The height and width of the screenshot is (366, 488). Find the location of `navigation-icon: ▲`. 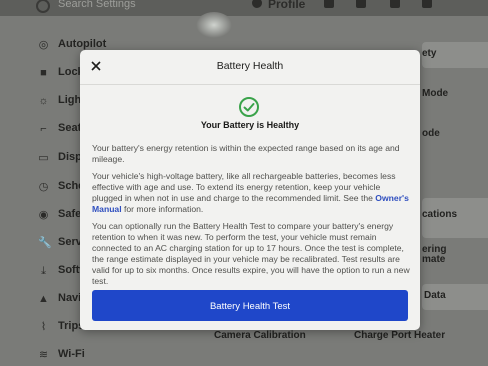

navigation-icon: ▲ is located at coordinates (43, 299).